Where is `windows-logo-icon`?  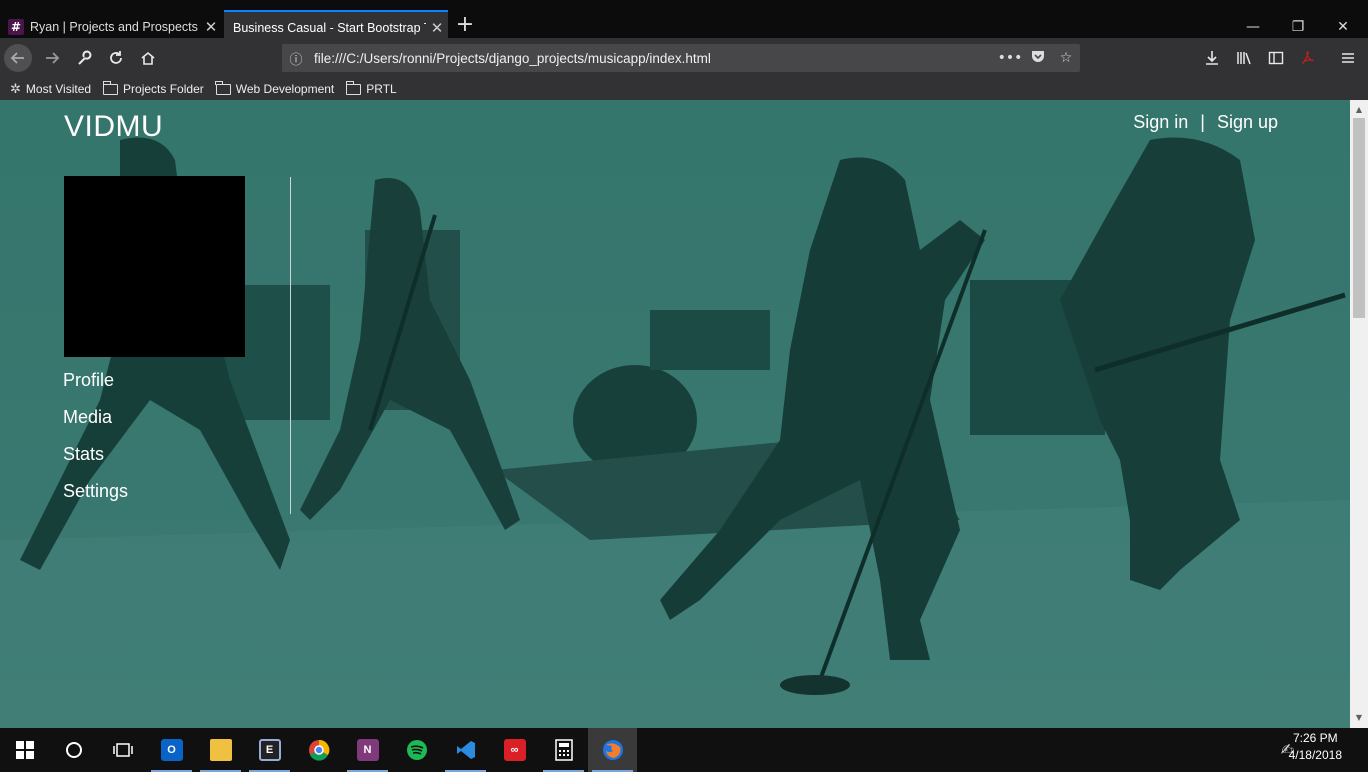 windows-logo-icon is located at coordinates (24, 750).